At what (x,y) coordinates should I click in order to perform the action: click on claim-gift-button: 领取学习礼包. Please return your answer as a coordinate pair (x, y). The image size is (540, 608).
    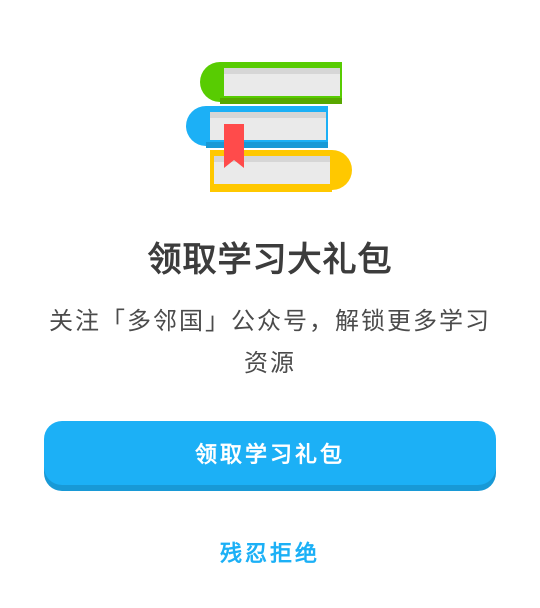
    Looking at the image, I should click on (270, 453).